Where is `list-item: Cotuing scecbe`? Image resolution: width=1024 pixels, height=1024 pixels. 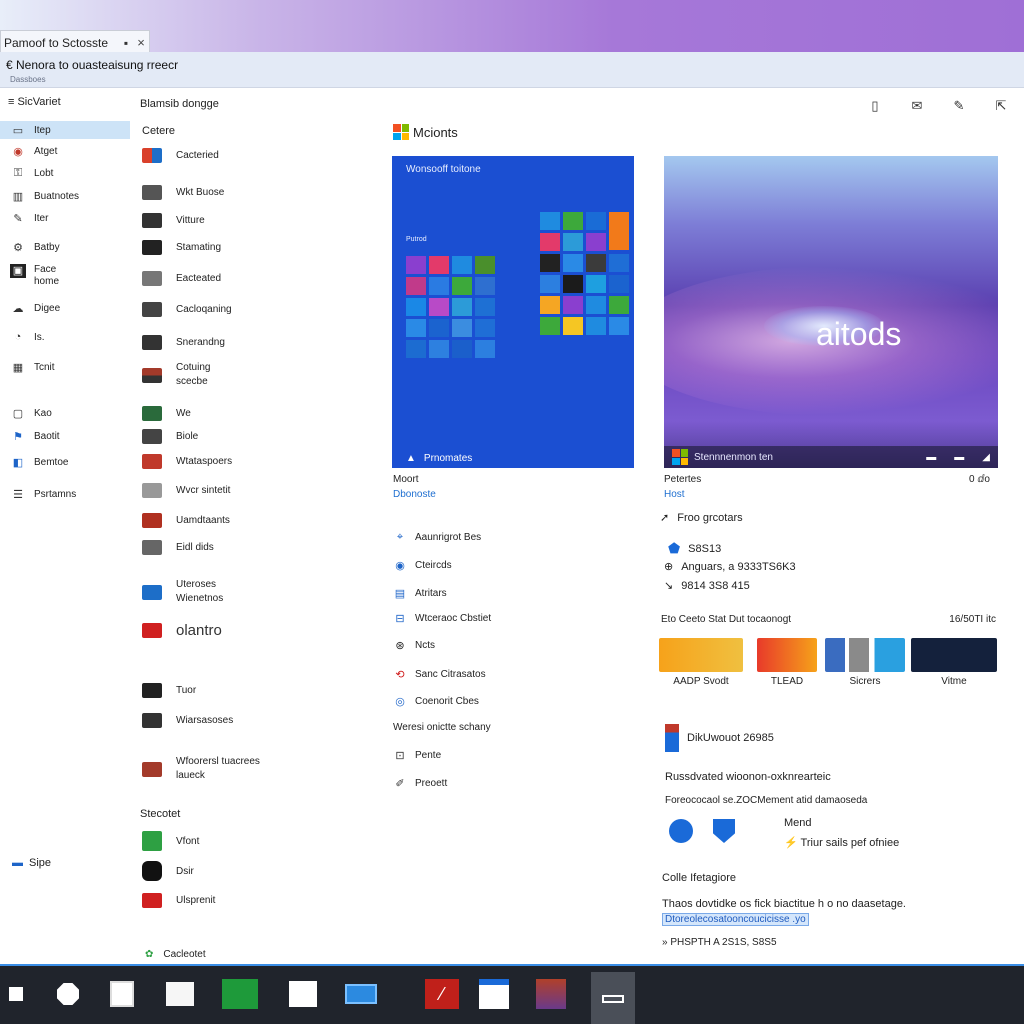 list-item: Cotuing scecbe is located at coordinates (184, 375).